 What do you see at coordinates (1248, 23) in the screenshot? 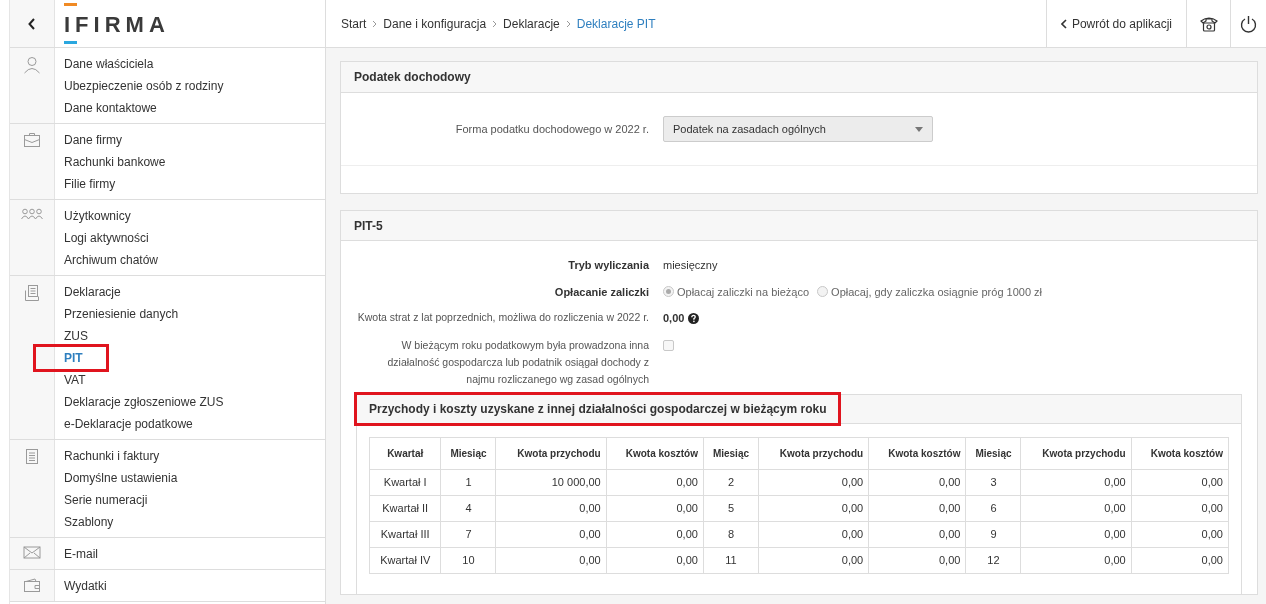
I see `power-icon` at bounding box center [1248, 23].